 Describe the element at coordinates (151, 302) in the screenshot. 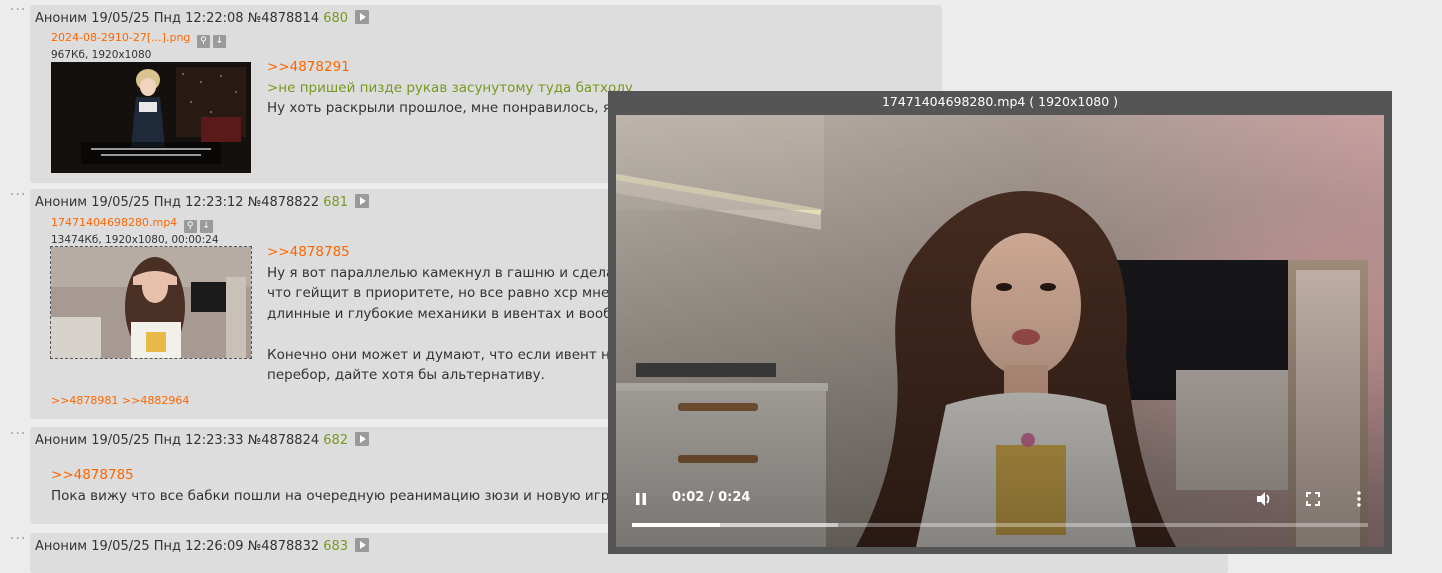

I see `video-thumbnail` at that location.